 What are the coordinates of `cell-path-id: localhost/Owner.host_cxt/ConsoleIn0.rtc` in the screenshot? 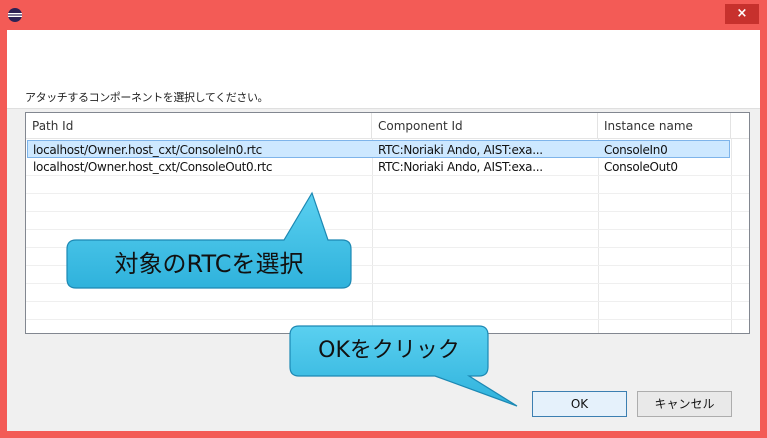 It's located at (147, 150).